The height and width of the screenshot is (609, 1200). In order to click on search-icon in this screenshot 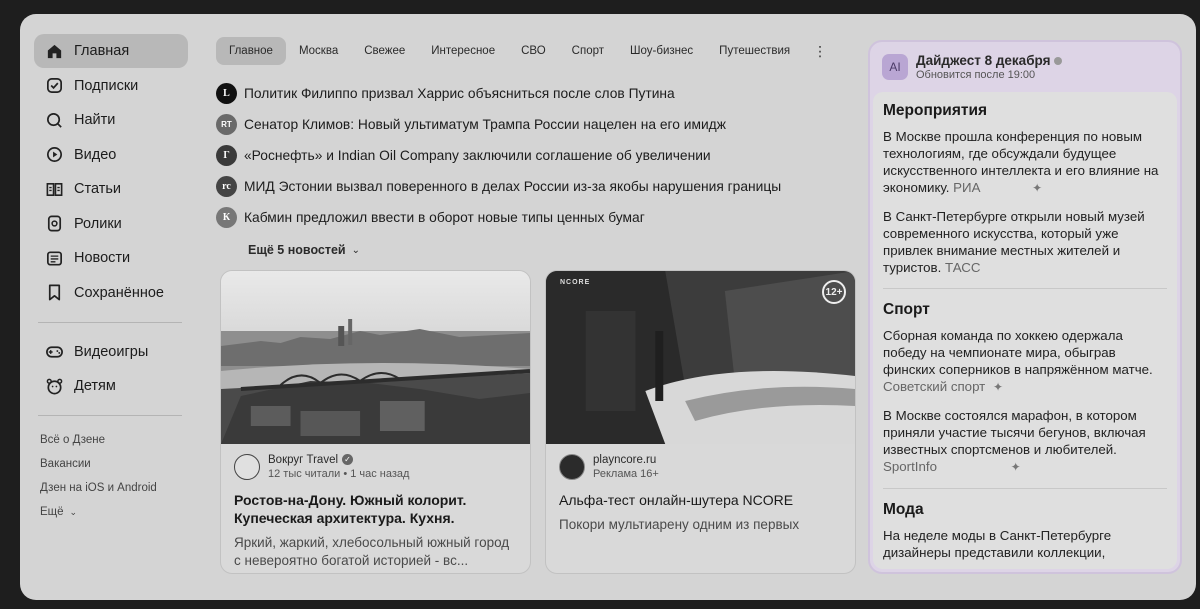, I will do `click(54, 120)`.